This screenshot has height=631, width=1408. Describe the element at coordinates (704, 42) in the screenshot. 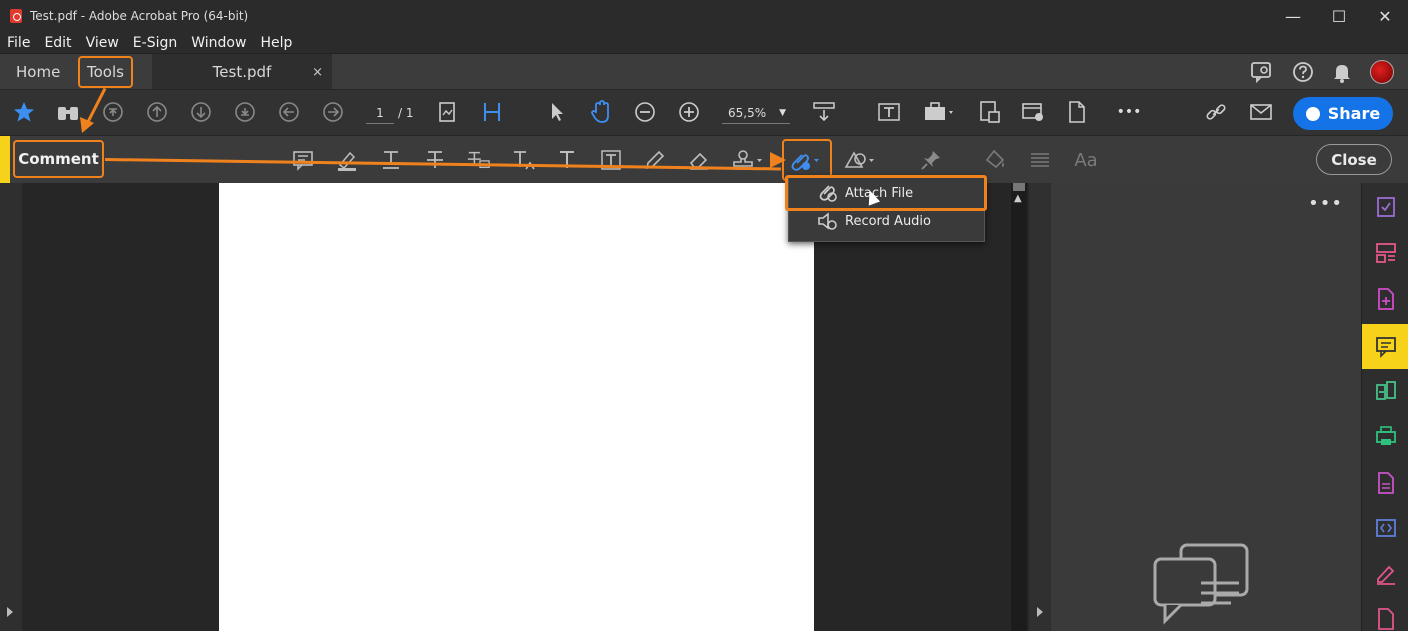

I see `menu-bar: File Edit View E-Sign Window Help` at that location.